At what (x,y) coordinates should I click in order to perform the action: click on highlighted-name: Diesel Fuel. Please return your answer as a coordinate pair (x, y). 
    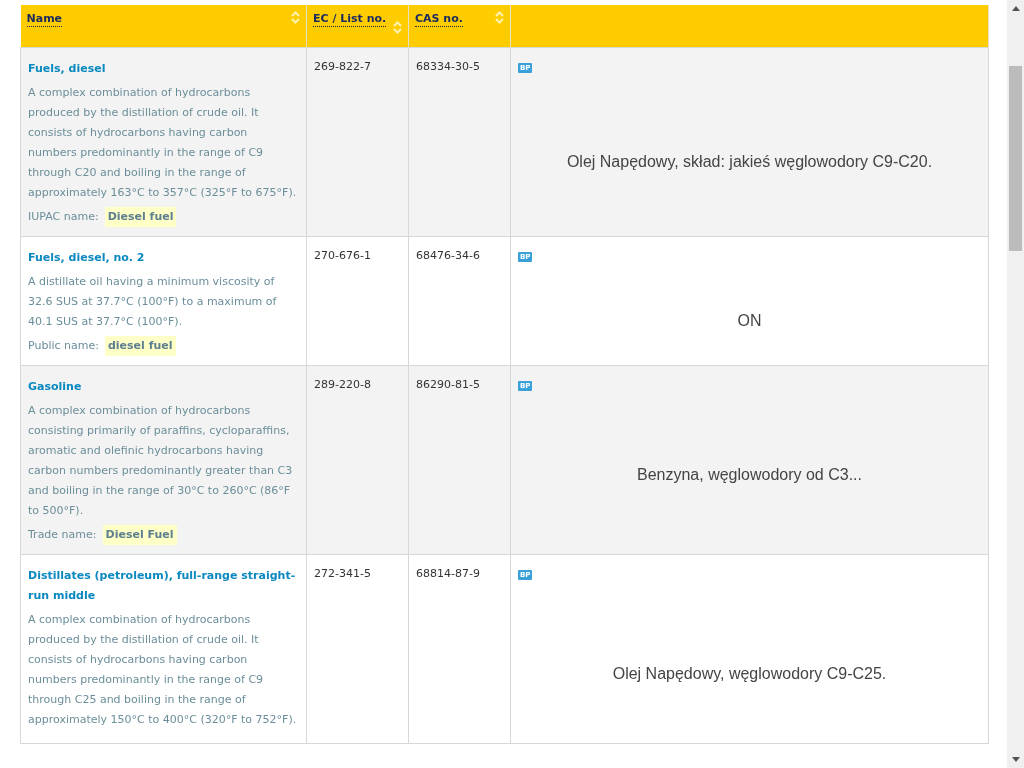
    Looking at the image, I should click on (139, 534).